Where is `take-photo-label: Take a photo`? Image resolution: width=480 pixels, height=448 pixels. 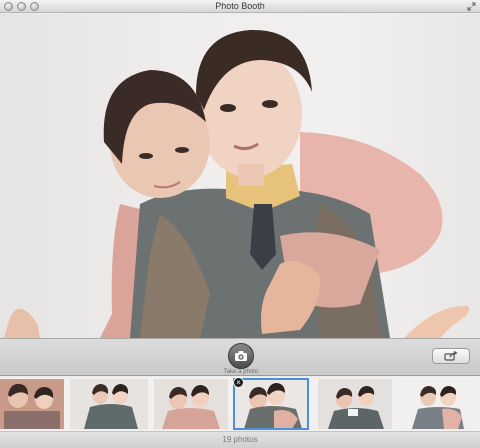
take-photo-label: Take a photo is located at coordinates (241, 372).